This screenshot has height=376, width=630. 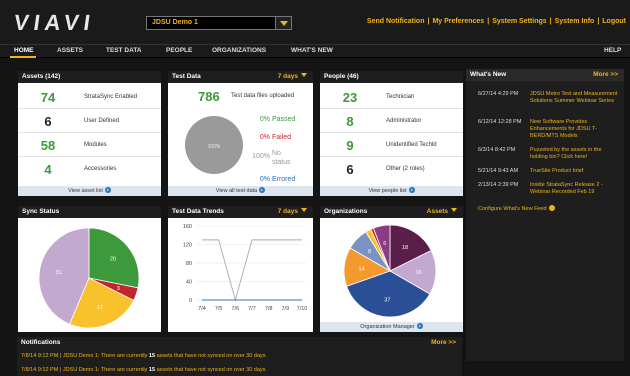 What do you see at coordinates (614, 21) in the screenshot?
I see `logout-link: Logout` at bounding box center [614, 21].